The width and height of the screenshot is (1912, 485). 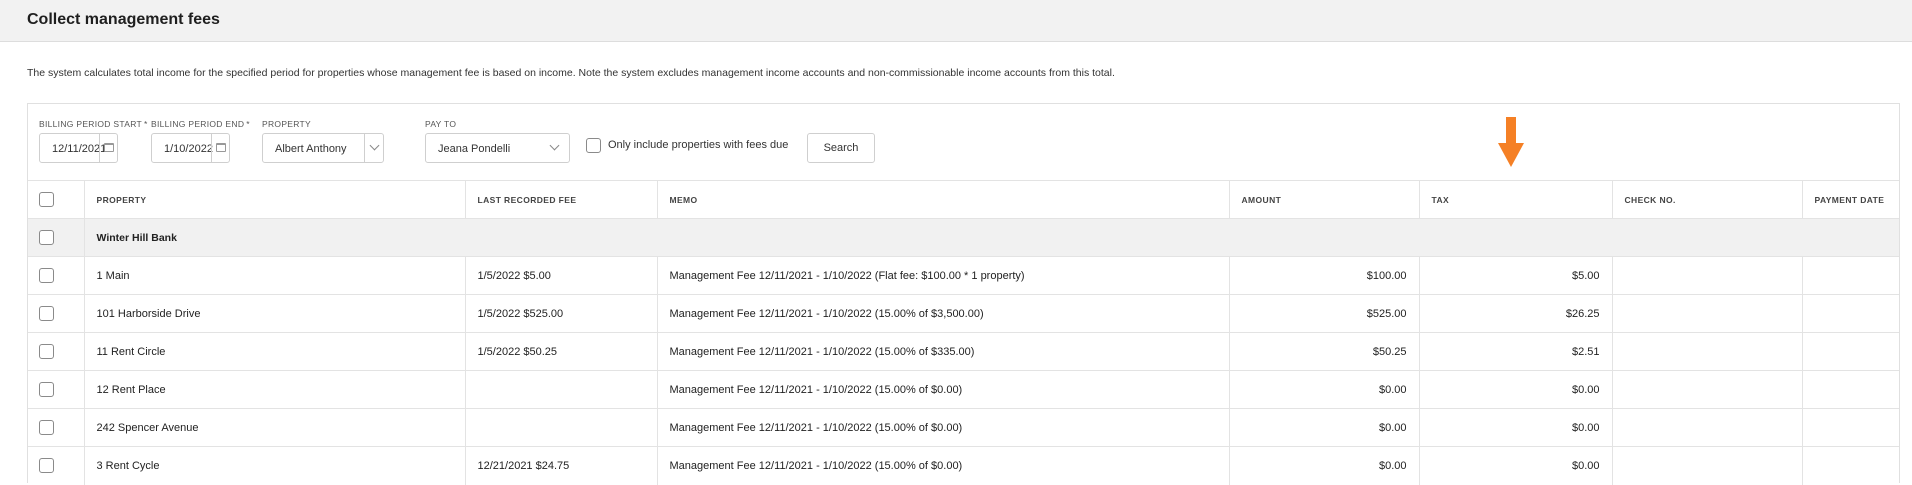 I want to click on group-checkbox, so click(x=46, y=237).